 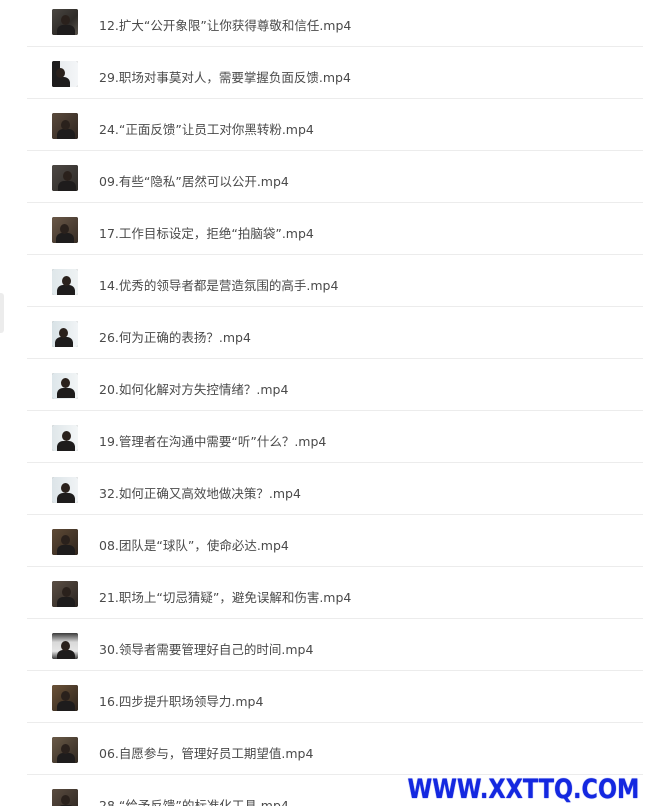 I want to click on file-row: 17.工作目标设定，拒绝“拍脑袋”.mp4, so click(x=322, y=229).